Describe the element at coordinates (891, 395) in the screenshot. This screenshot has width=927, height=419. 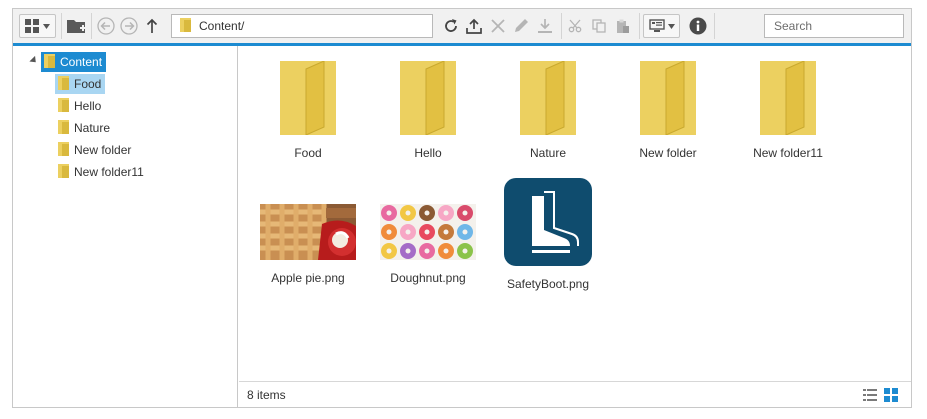
I see `large-icons-view-icon` at that location.